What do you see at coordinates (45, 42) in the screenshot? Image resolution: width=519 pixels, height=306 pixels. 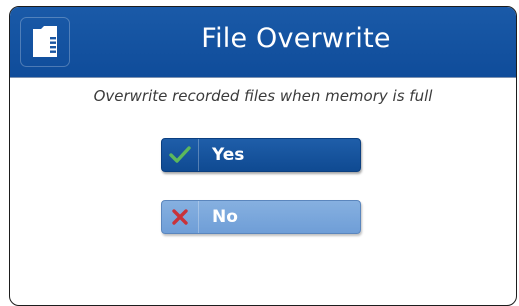 I see `memory-card-icon` at bounding box center [45, 42].